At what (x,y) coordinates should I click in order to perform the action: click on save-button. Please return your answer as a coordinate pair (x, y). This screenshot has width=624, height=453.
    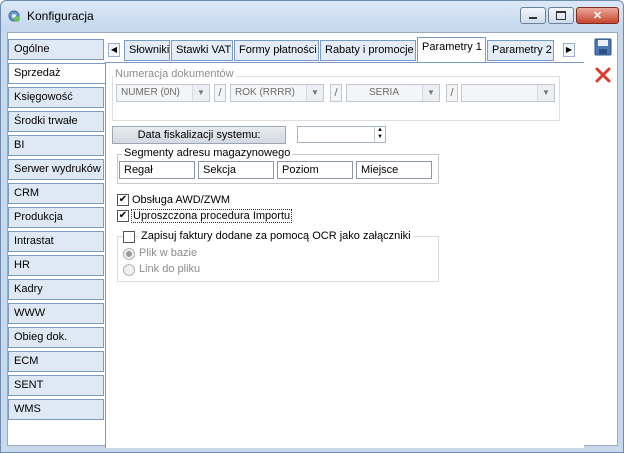
    Looking at the image, I should click on (603, 47).